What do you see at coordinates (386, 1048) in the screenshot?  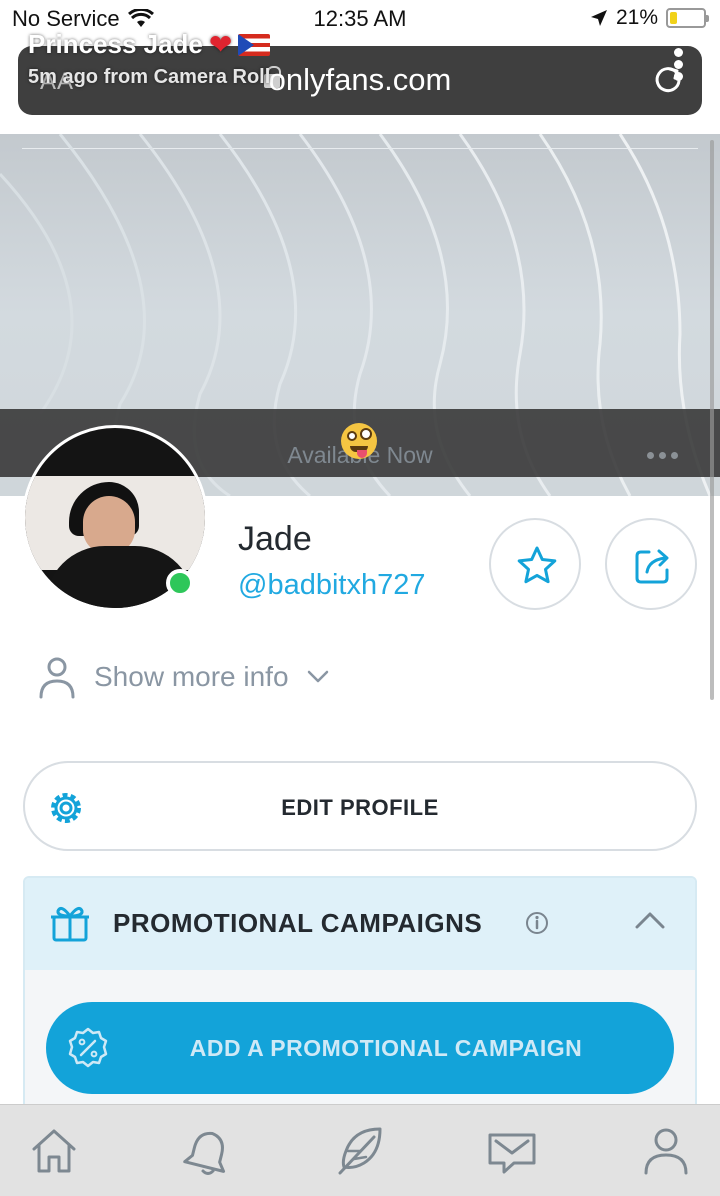 I see `add-promotional-campaign-label: ADD A PROMOTIONAL CAMPAIGN` at bounding box center [386, 1048].